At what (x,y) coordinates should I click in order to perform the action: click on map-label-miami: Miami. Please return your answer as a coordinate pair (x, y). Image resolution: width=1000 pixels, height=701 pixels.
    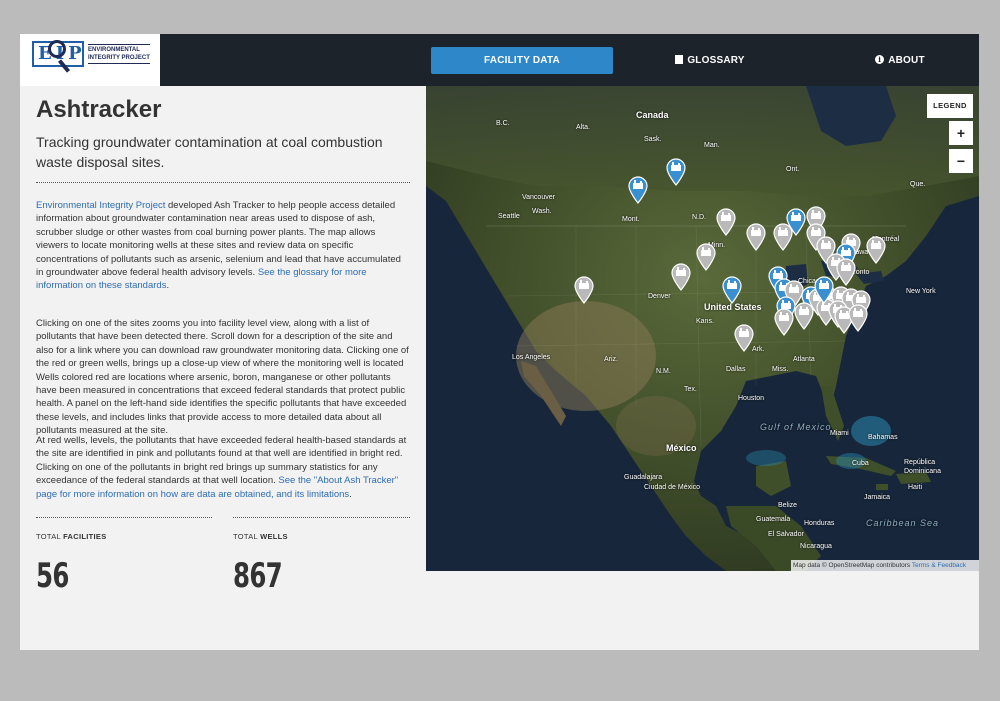
    Looking at the image, I should click on (839, 433).